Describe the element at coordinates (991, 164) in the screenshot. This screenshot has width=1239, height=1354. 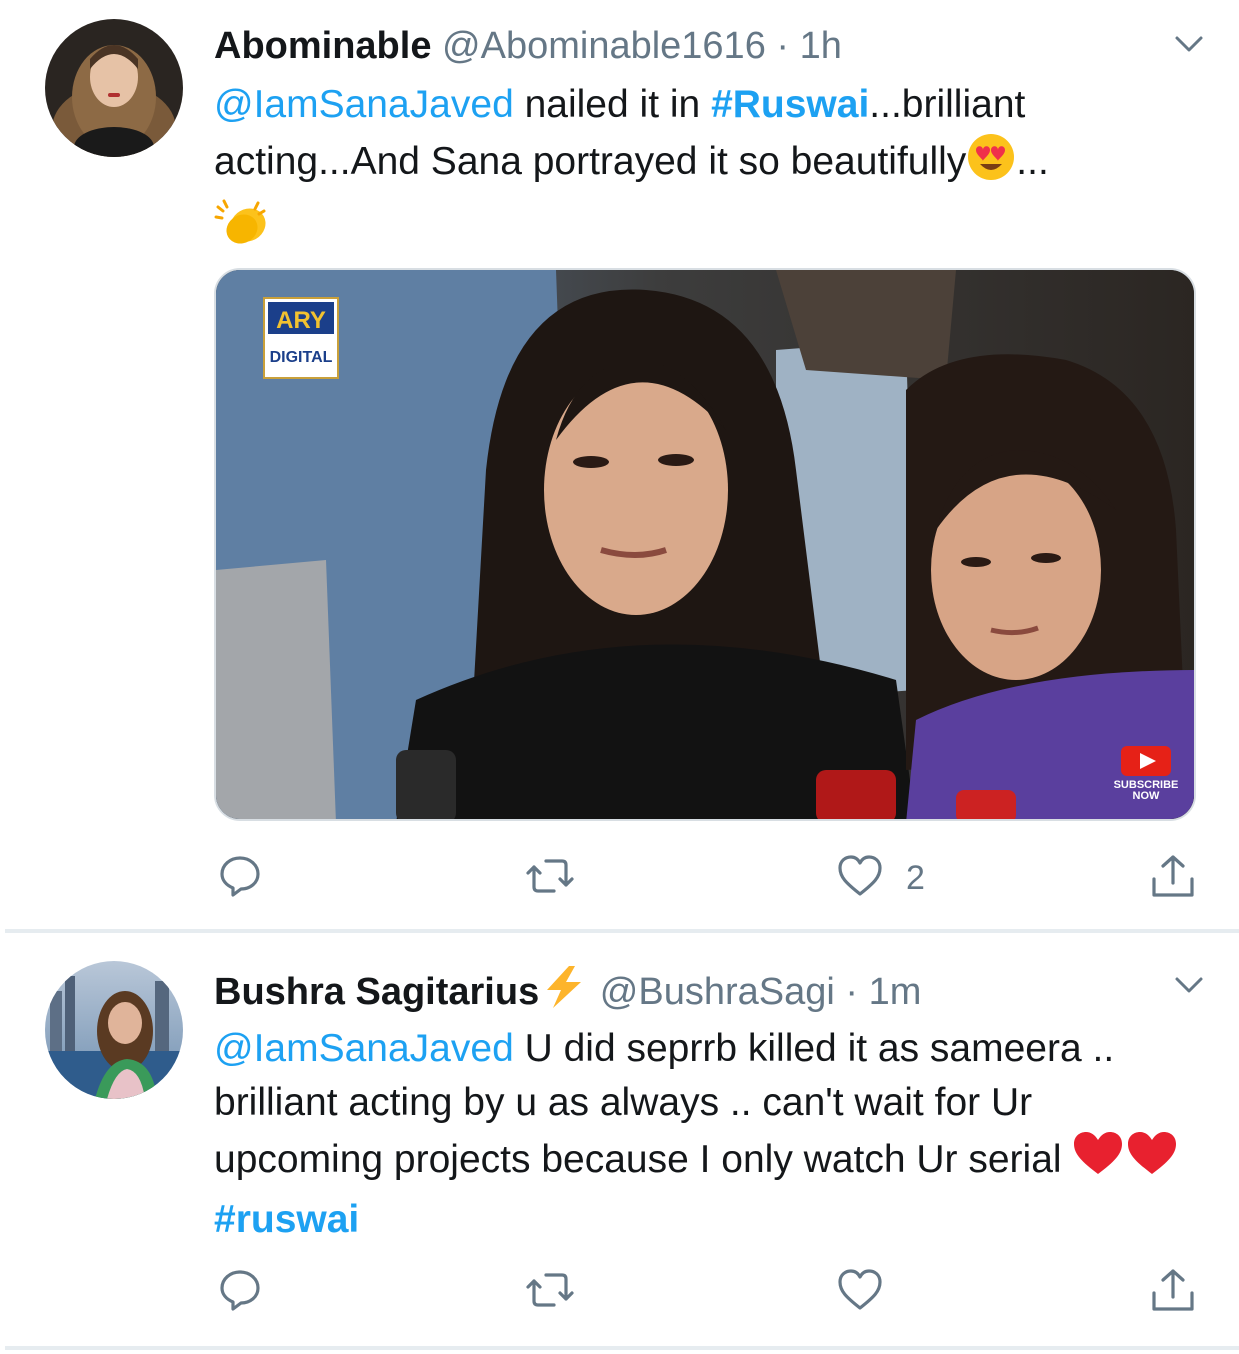
I see `heart-eyes-emoji-icon` at that location.